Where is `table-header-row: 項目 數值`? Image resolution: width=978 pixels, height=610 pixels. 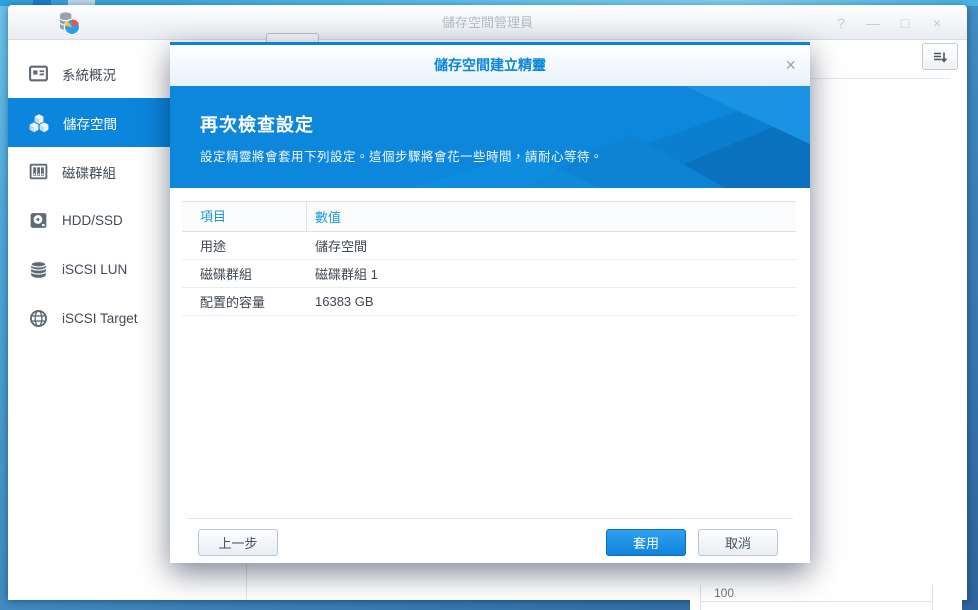 table-header-row: 項目 數值 is located at coordinates (489, 217).